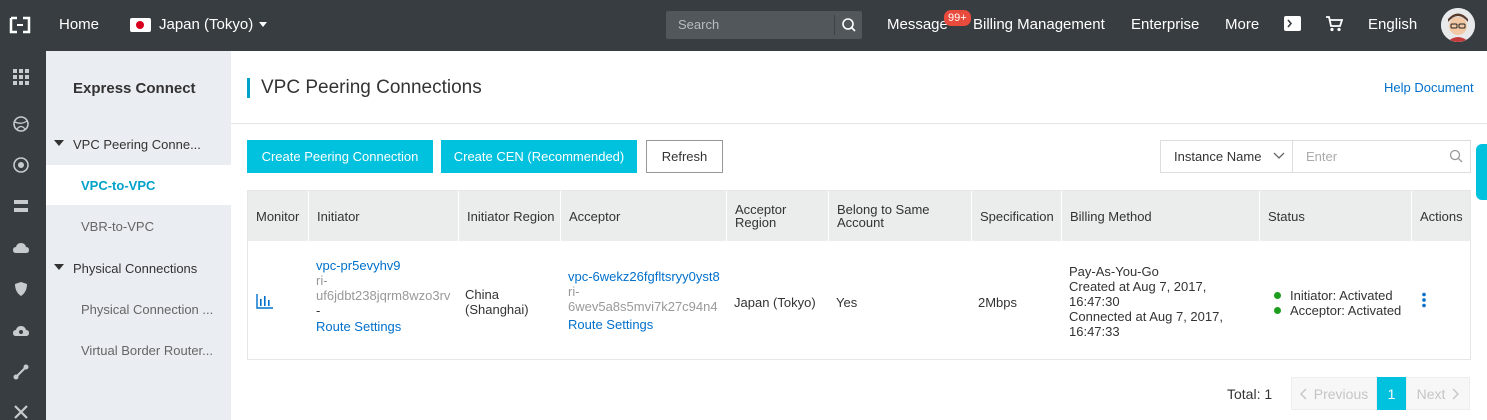 Image resolution: width=1487 pixels, height=420 pixels. What do you see at coordinates (899, 216) in the screenshot?
I see `column-header-same-account: Belong to Same Account` at bounding box center [899, 216].